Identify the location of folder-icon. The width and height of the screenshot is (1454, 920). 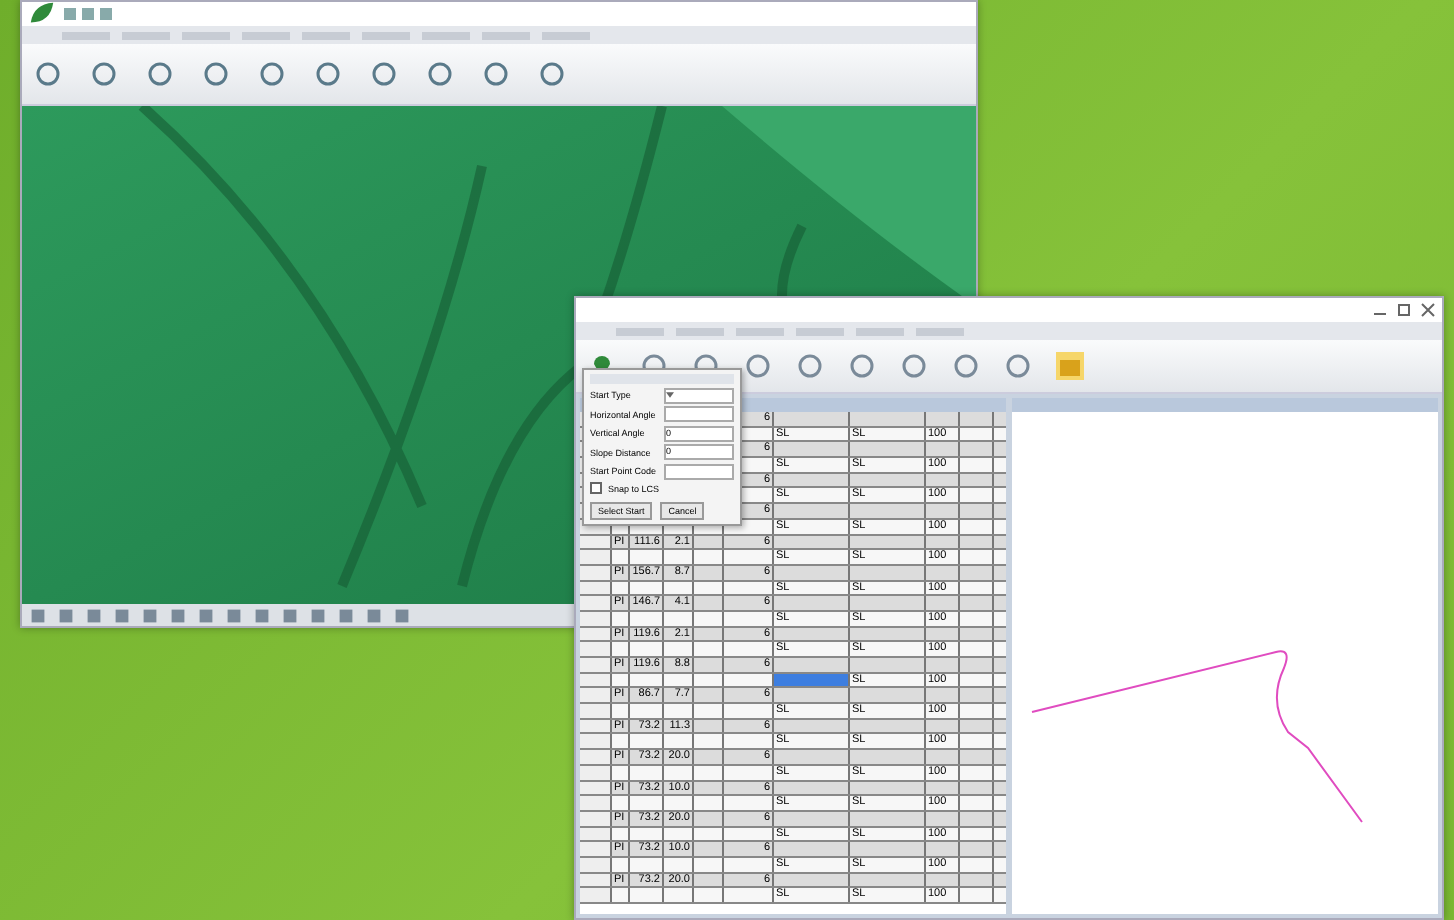
(1070, 366).